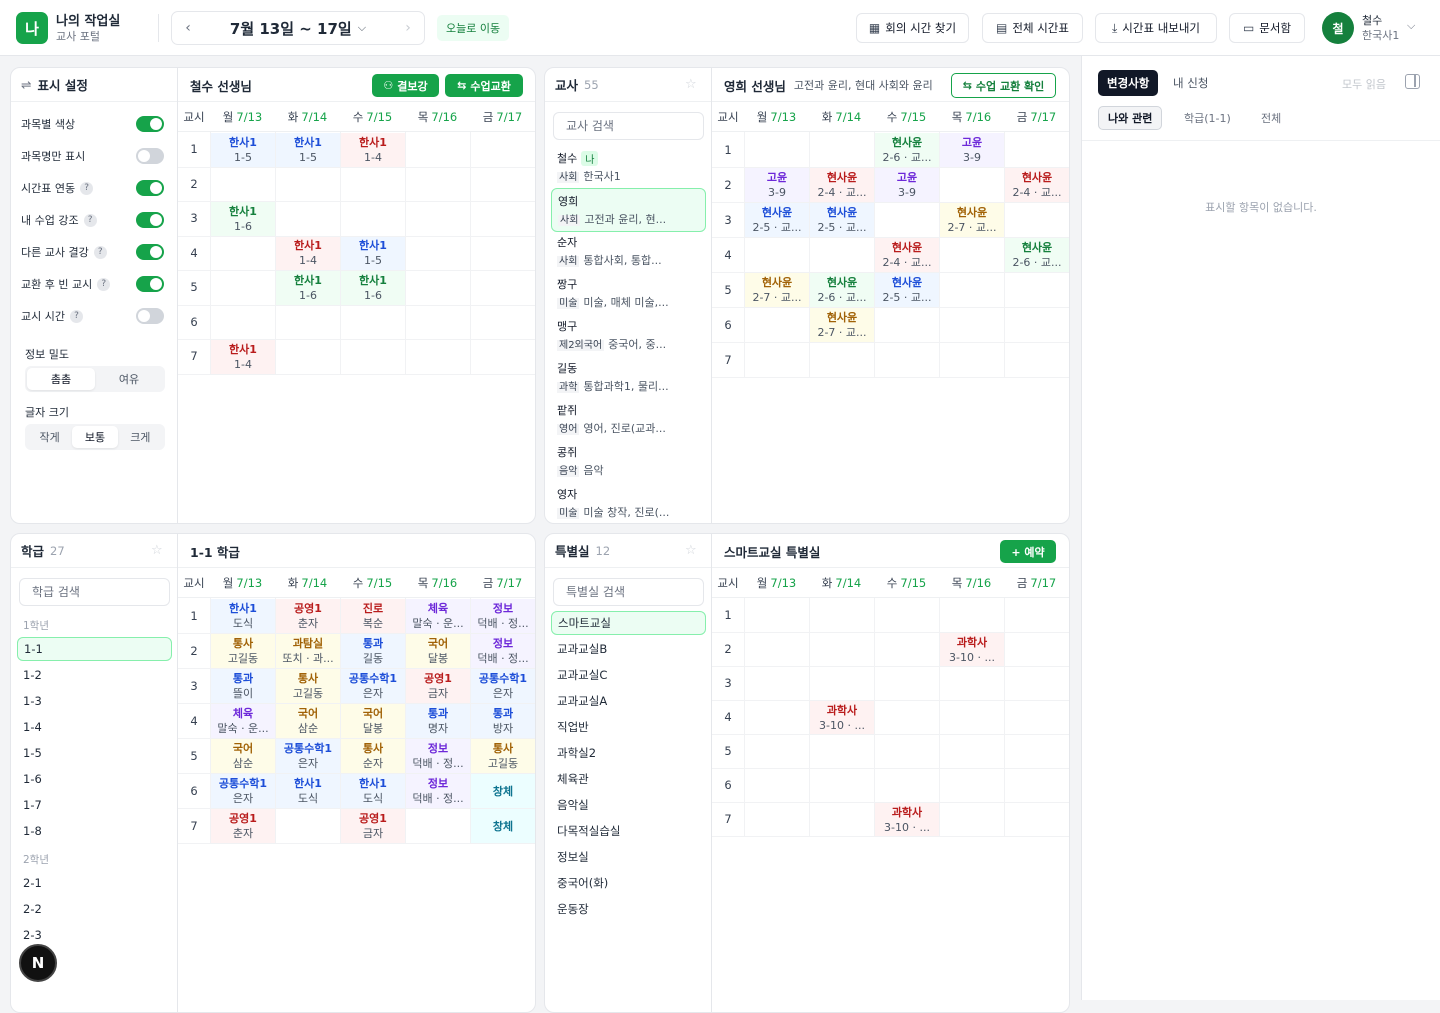 The width and height of the screenshot is (1440, 1013). I want to click on absence-cover-button: ⚇ 결보강, so click(405, 85).